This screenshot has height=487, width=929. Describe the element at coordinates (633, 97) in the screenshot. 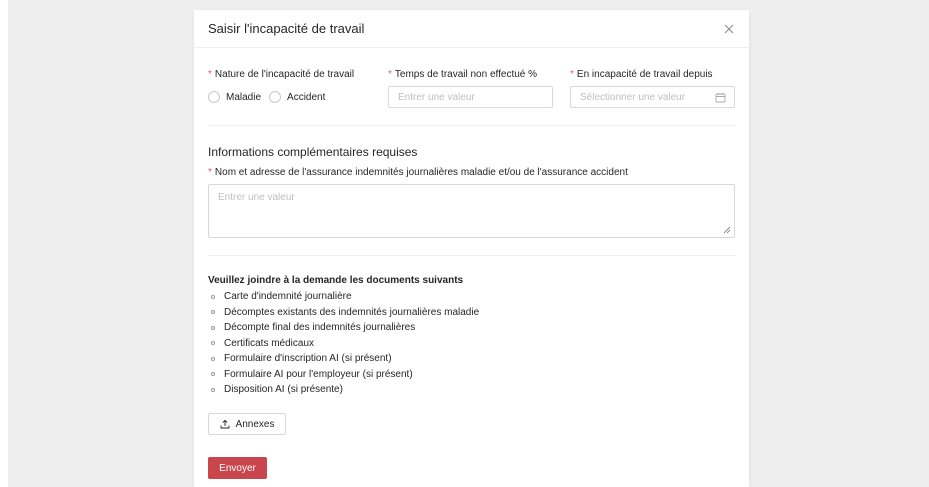

I see `since-placeholder: Sélectionner une valeur` at that location.